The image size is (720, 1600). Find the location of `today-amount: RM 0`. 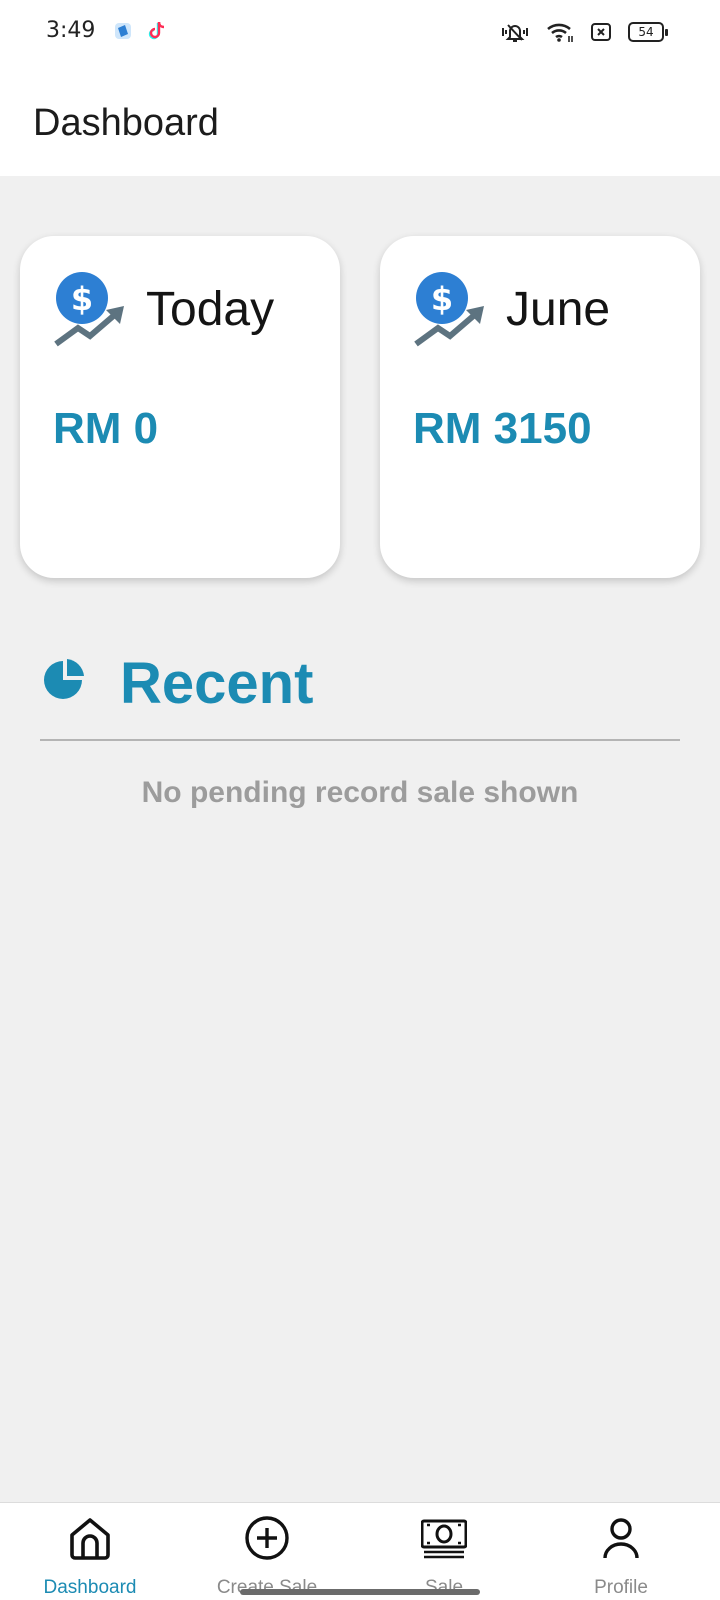

today-amount: RM 0 is located at coordinates (106, 428).